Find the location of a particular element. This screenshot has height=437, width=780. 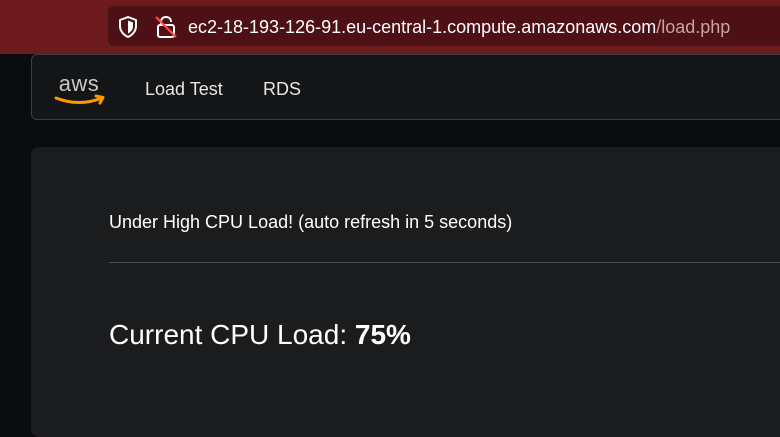

aws-logo-text: aws is located at coordinates (79, 84).